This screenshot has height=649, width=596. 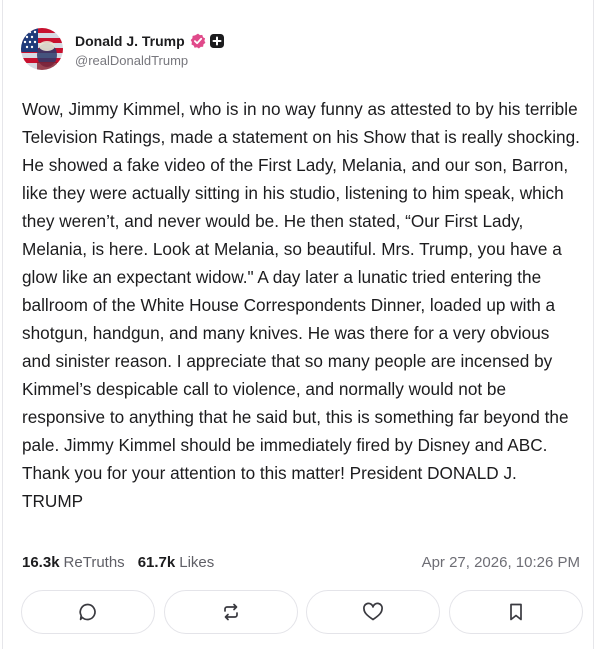 I want to click on author-names: Donald J. Trump @realDonaldTrump, so click(x=149, y=49).